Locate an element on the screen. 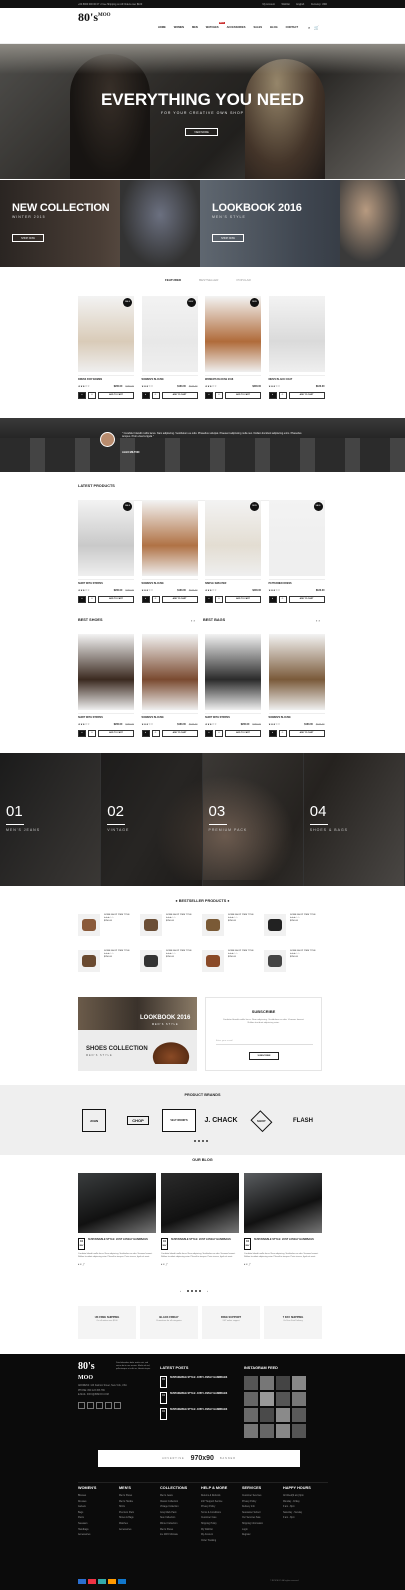 The height and width of the screenshot is (1590, 405). nav-sales: SALES is located at coordinates (257, 27).